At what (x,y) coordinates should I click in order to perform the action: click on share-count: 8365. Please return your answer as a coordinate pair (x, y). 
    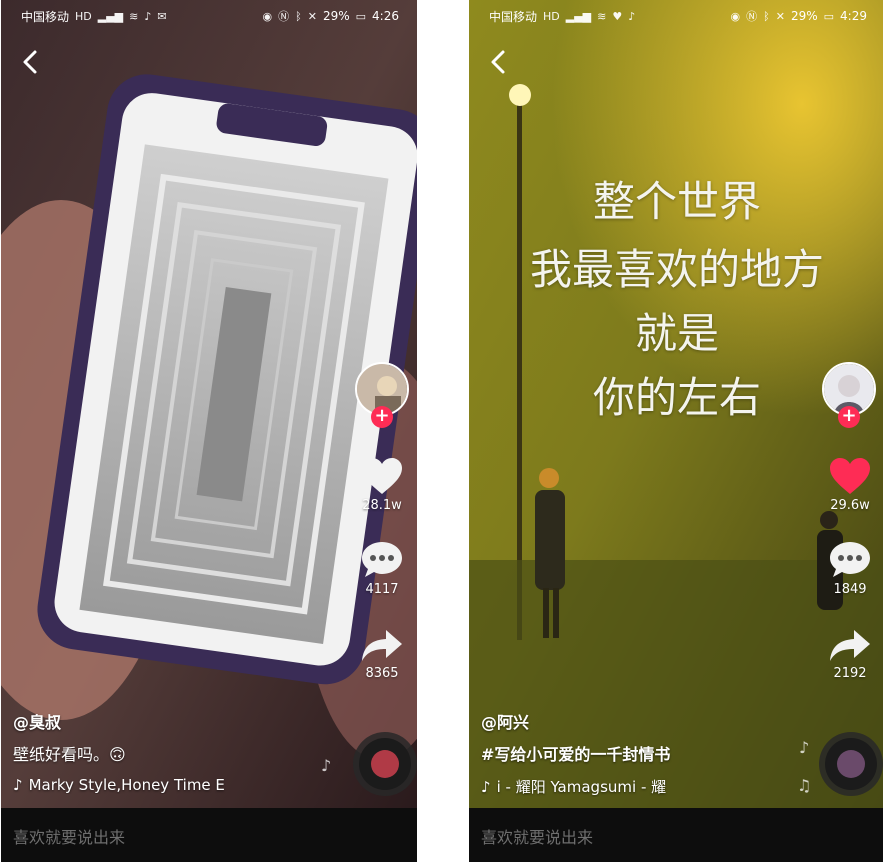
    Looking at the image, I should click on (382, 673).